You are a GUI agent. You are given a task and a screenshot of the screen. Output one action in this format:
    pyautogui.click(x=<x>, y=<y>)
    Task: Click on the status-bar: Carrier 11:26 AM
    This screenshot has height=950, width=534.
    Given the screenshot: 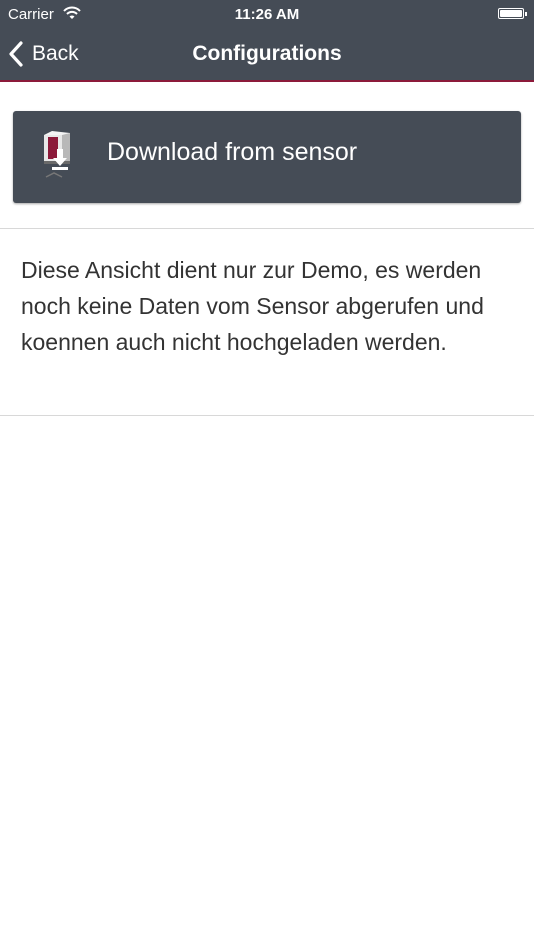 What is the action you would take?
    pyautogui.click(x=267, y=14)
    